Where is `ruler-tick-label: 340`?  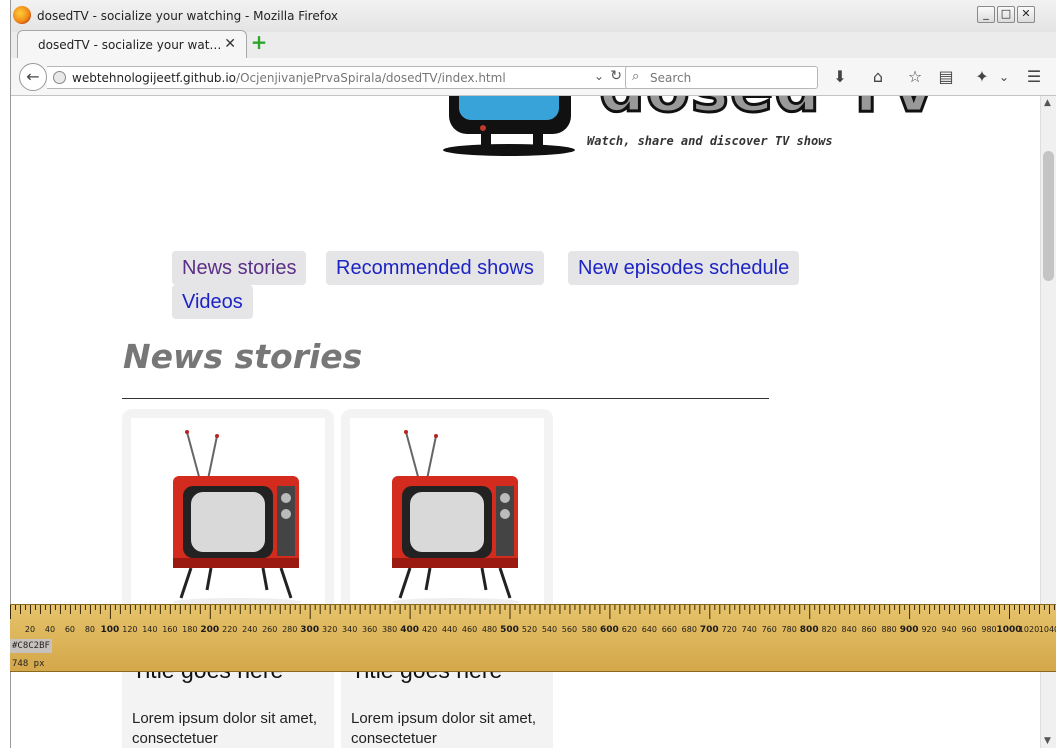
ruler-tick-label: 340 is located at coordinates (349, 629).